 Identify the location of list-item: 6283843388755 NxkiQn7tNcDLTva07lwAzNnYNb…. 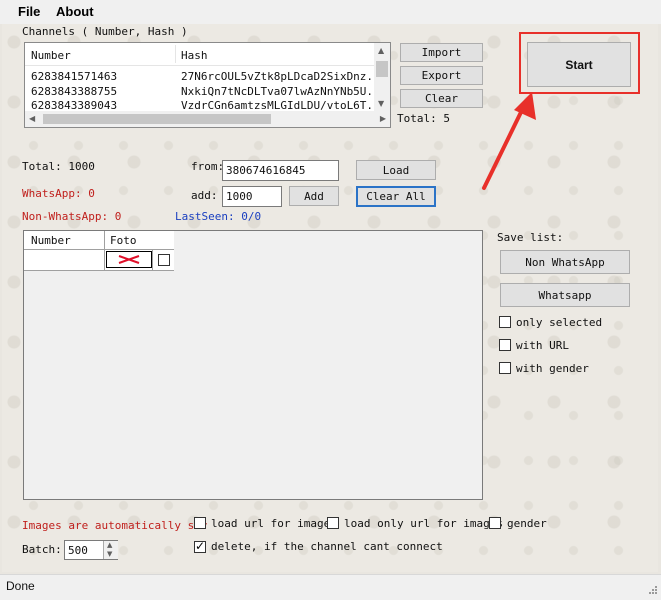
(205, 91).